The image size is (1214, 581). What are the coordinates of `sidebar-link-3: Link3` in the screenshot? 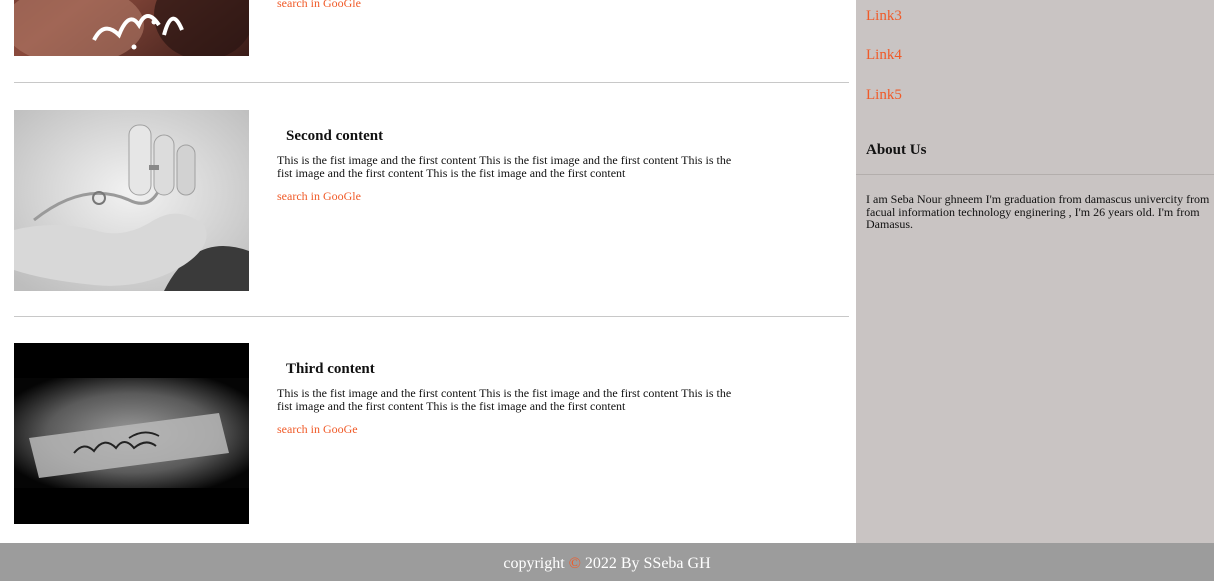 It's located at (884, 16).